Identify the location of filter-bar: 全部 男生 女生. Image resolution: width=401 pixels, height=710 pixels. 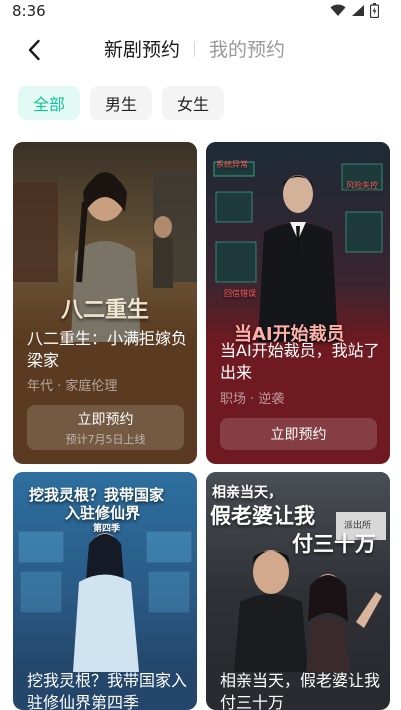
(121, 103).